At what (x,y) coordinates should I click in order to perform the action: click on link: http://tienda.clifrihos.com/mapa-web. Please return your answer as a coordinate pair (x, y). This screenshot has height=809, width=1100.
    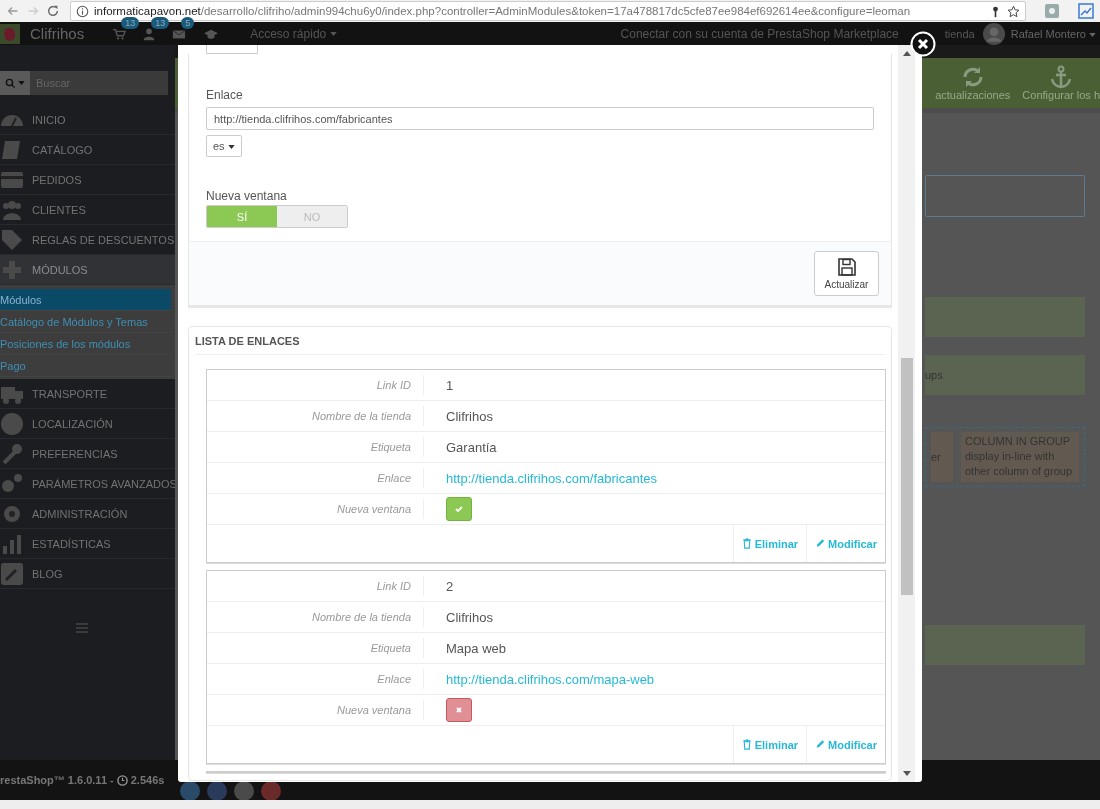
    Looking at the image, I should click on (550, 679).